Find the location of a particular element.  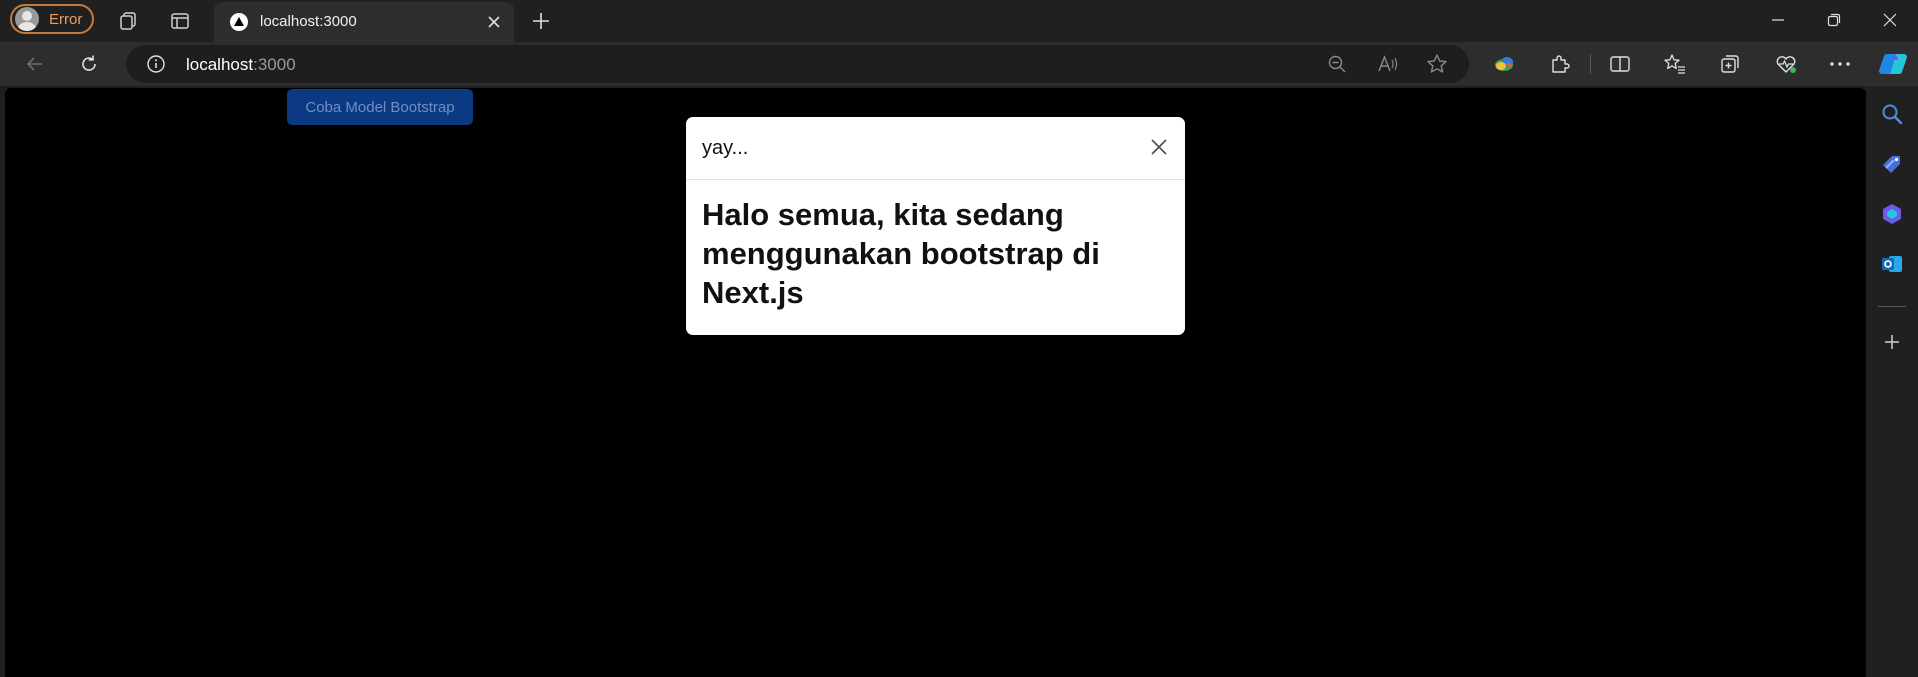

copilot-app-icon is located at coordinates (1892, 214).